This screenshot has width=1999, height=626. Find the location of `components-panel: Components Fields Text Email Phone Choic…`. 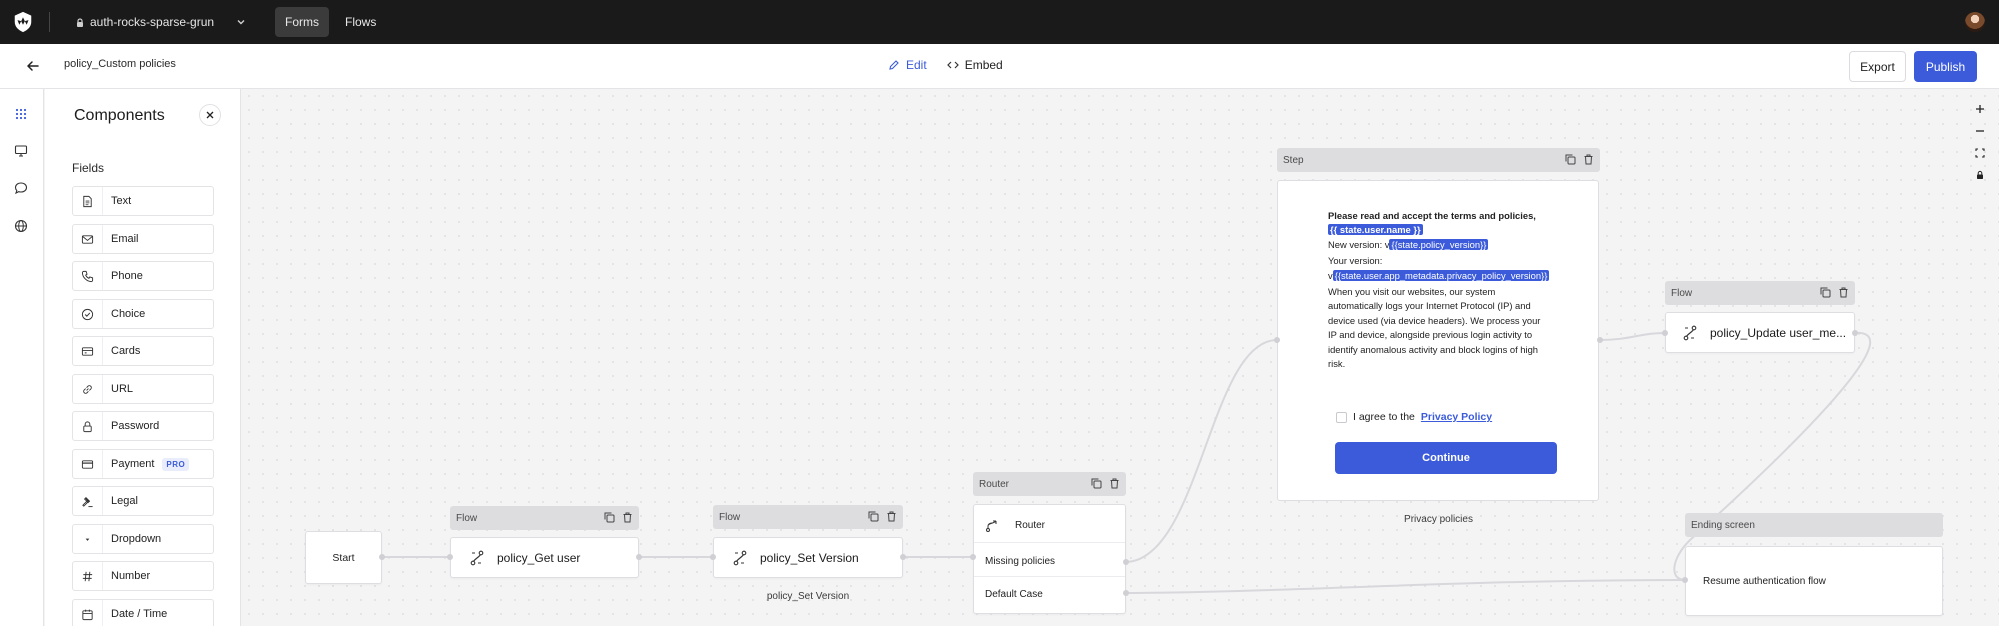

components-panel: Components Fields Text Email Phone Choic… is located at coordinates (143, 357).